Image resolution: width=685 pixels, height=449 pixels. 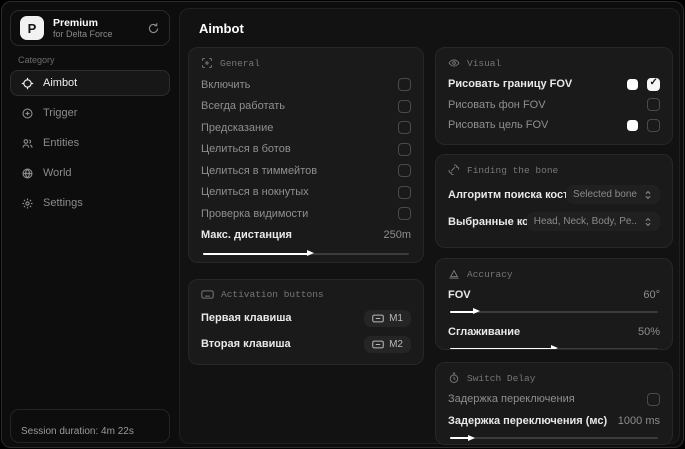 I want to click on smoothing-slider, so click(x=554, y=346).